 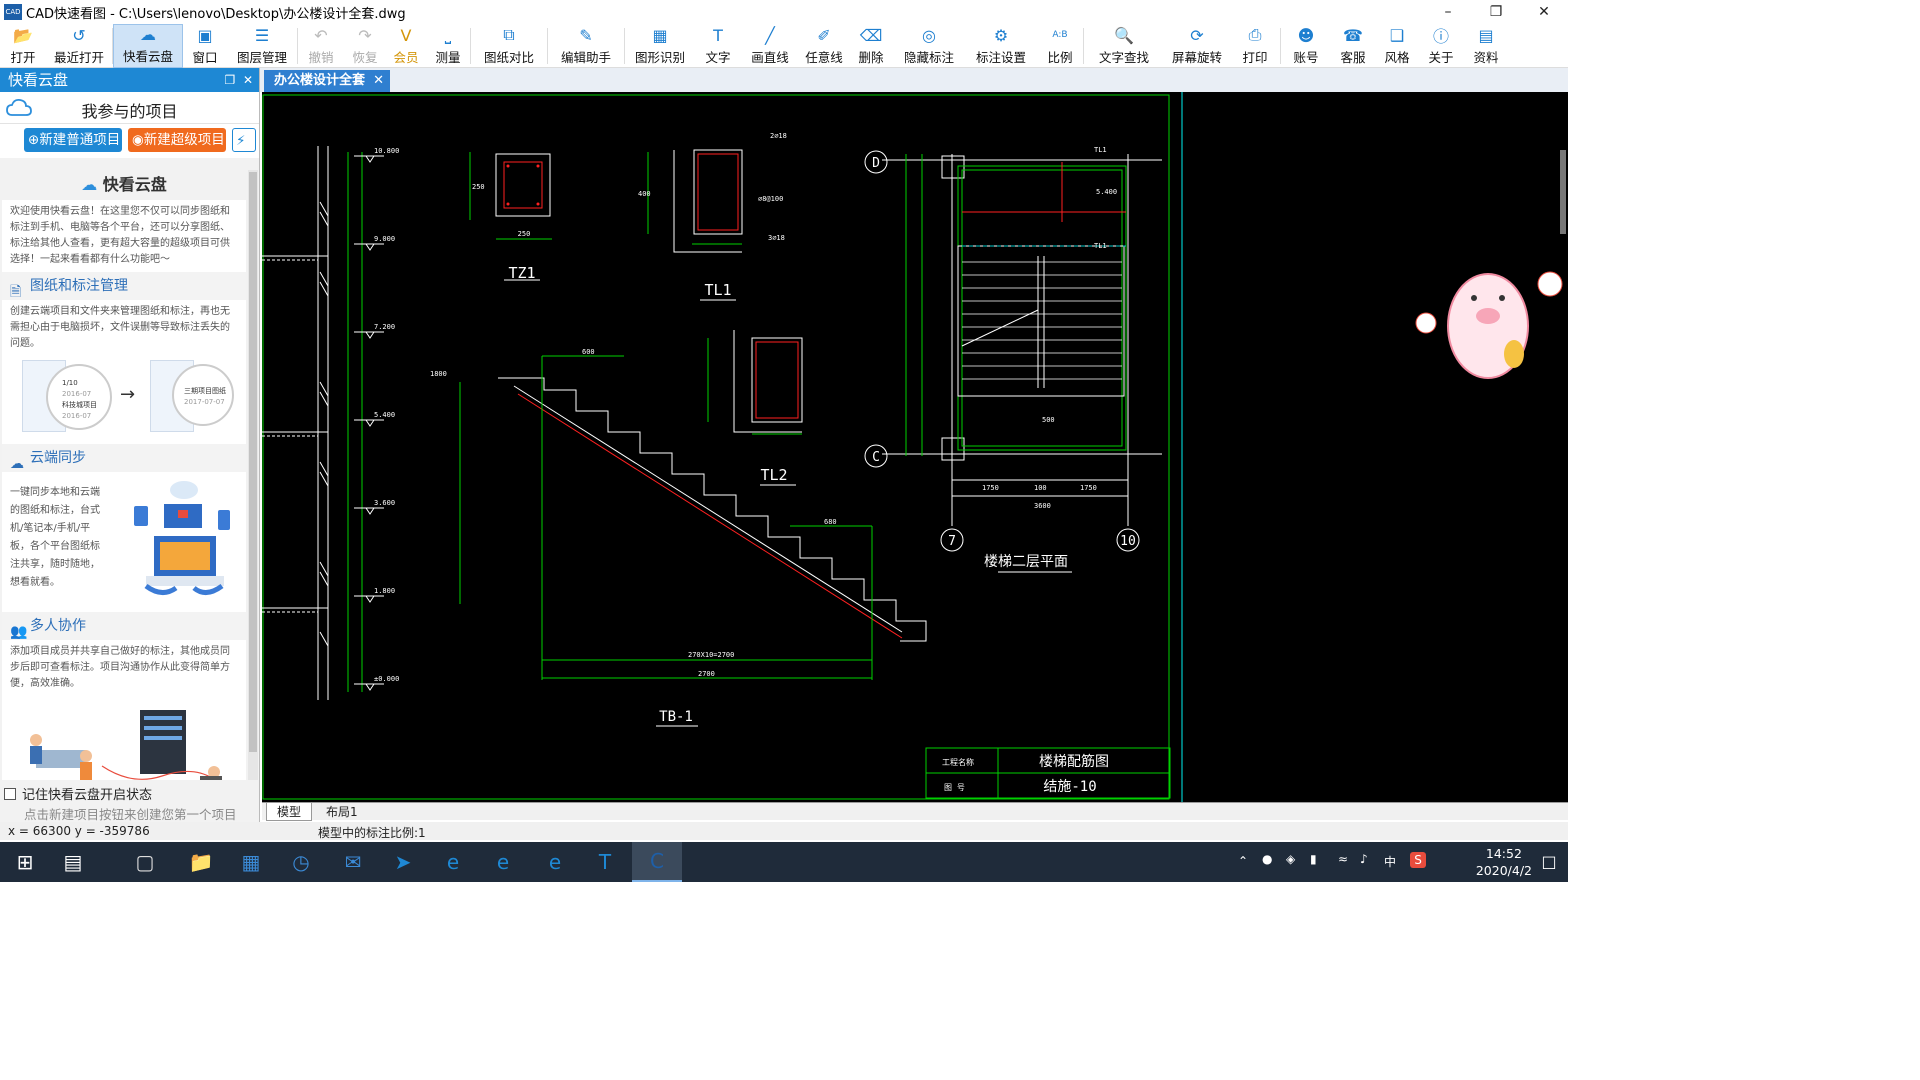 I want to click on float-panel-icon: ❐, so click(x=230, y=80).